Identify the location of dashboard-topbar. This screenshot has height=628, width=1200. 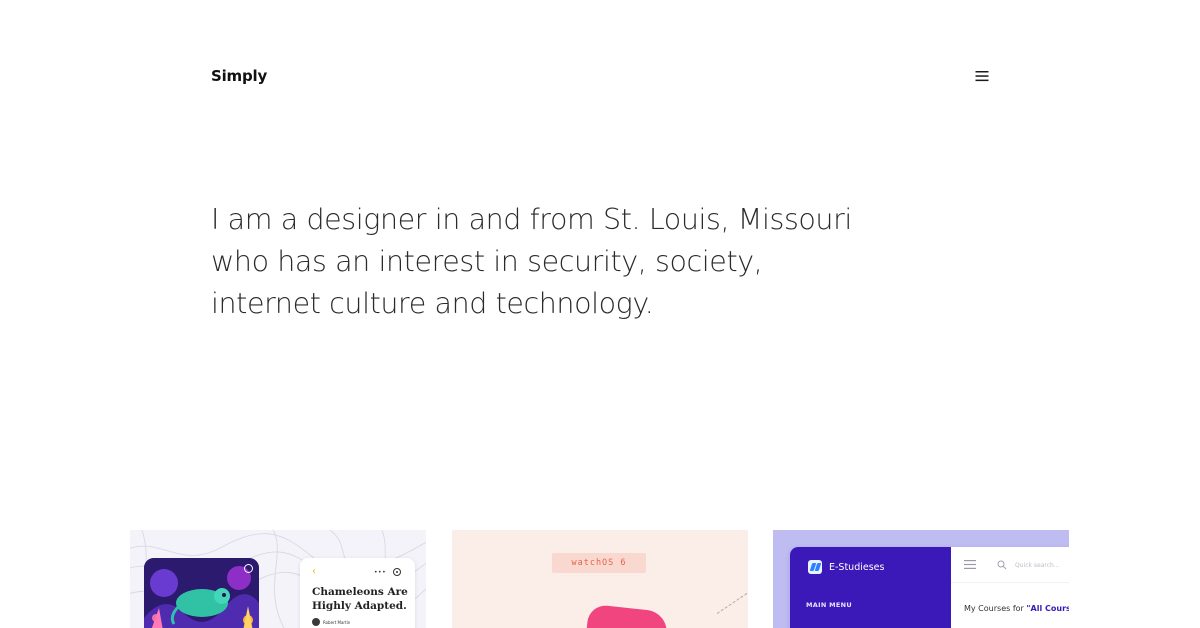
(1010, 565).